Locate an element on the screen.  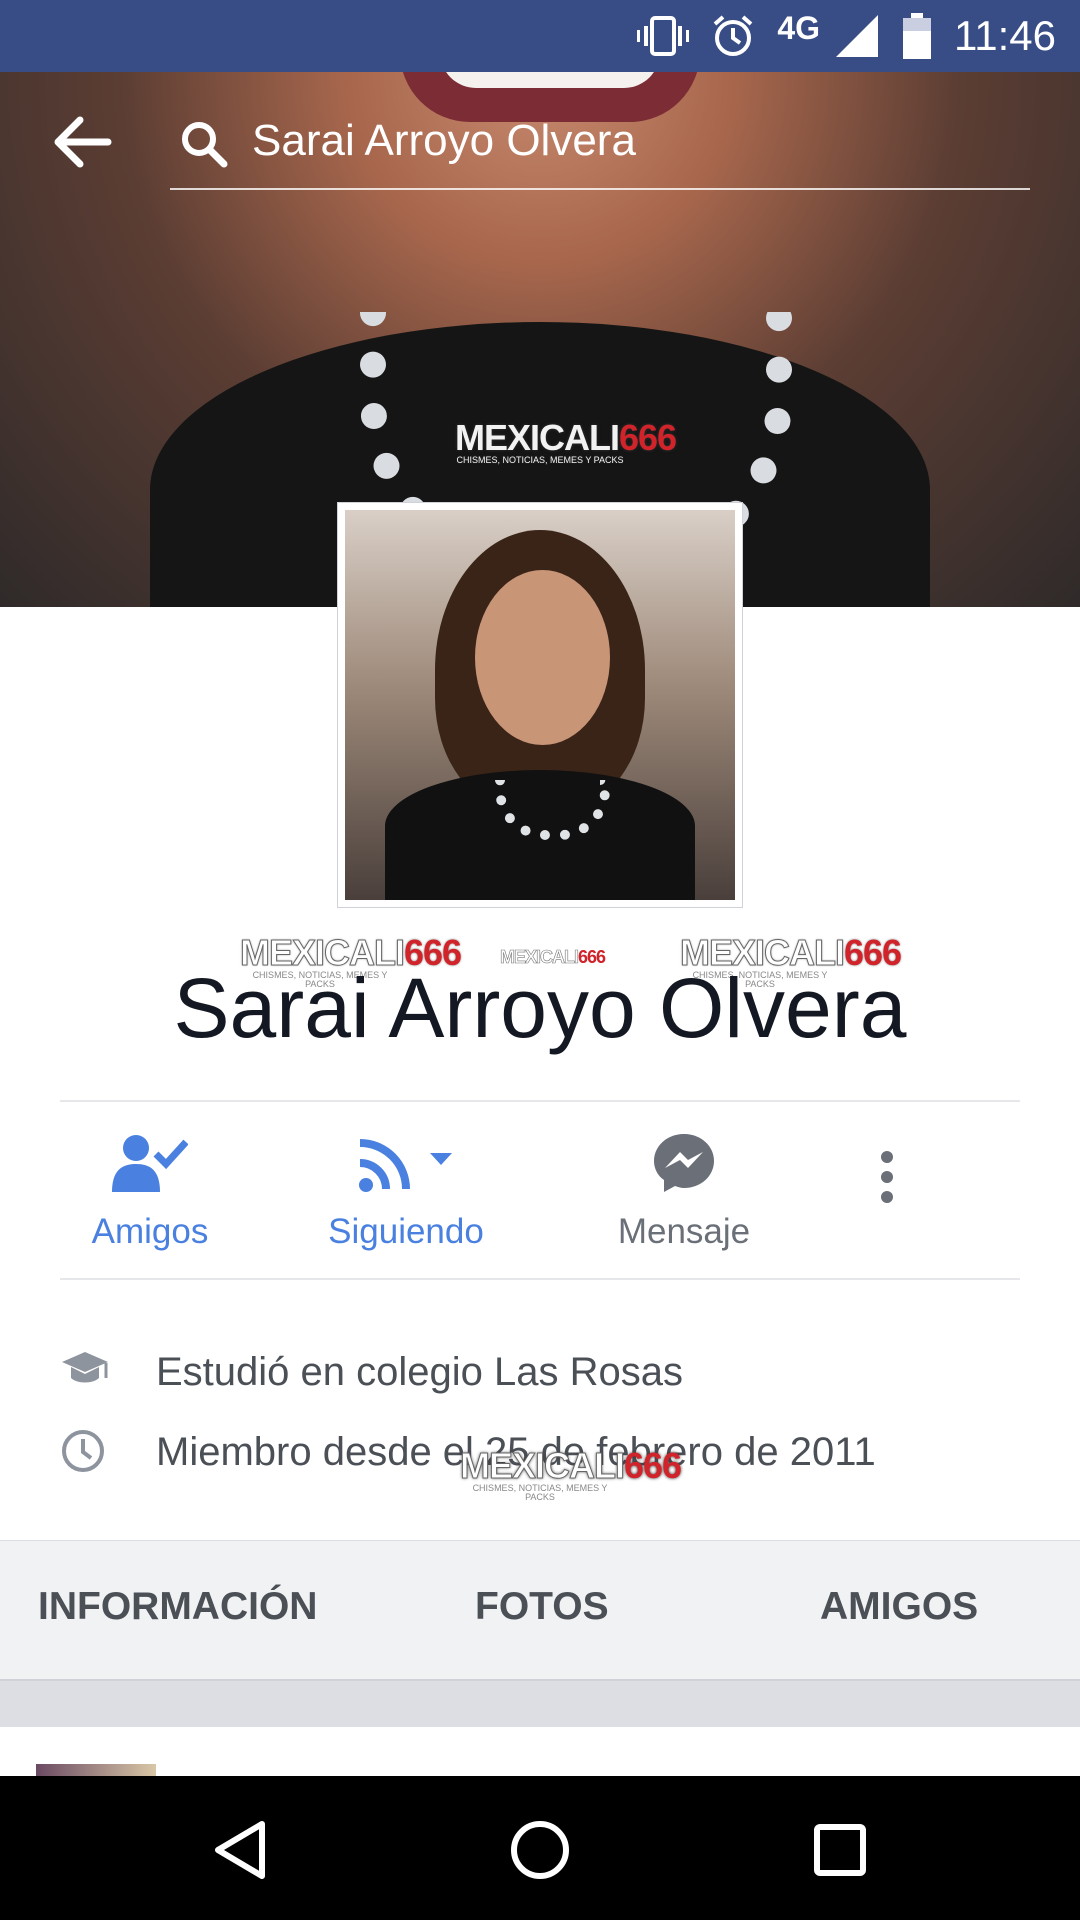
friends-button: Amigos is located at coordinates (150, 1192).